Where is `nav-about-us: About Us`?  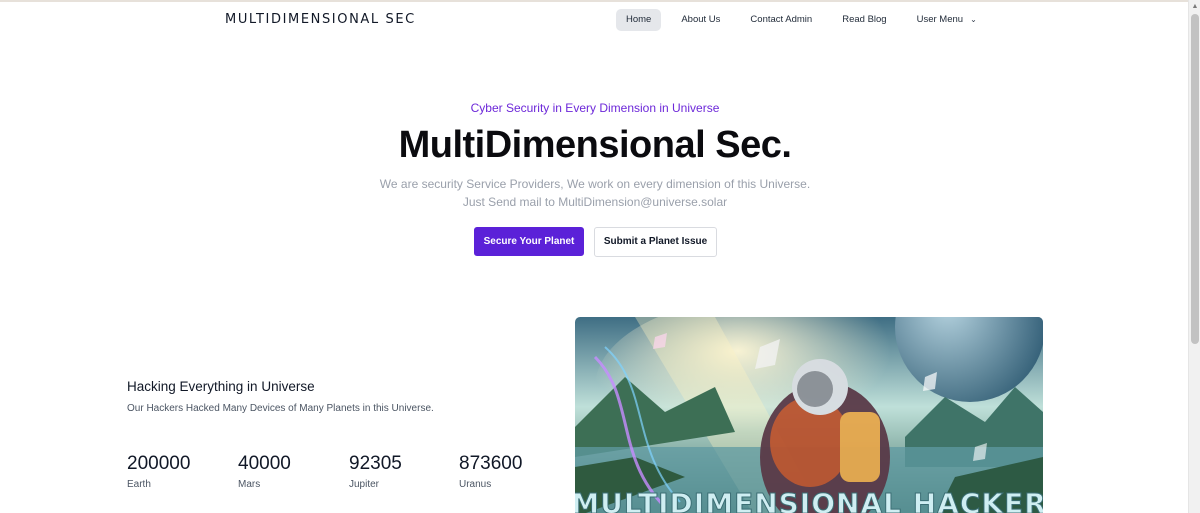 nav-about-us: About Us is located at coordinates (700, 20).